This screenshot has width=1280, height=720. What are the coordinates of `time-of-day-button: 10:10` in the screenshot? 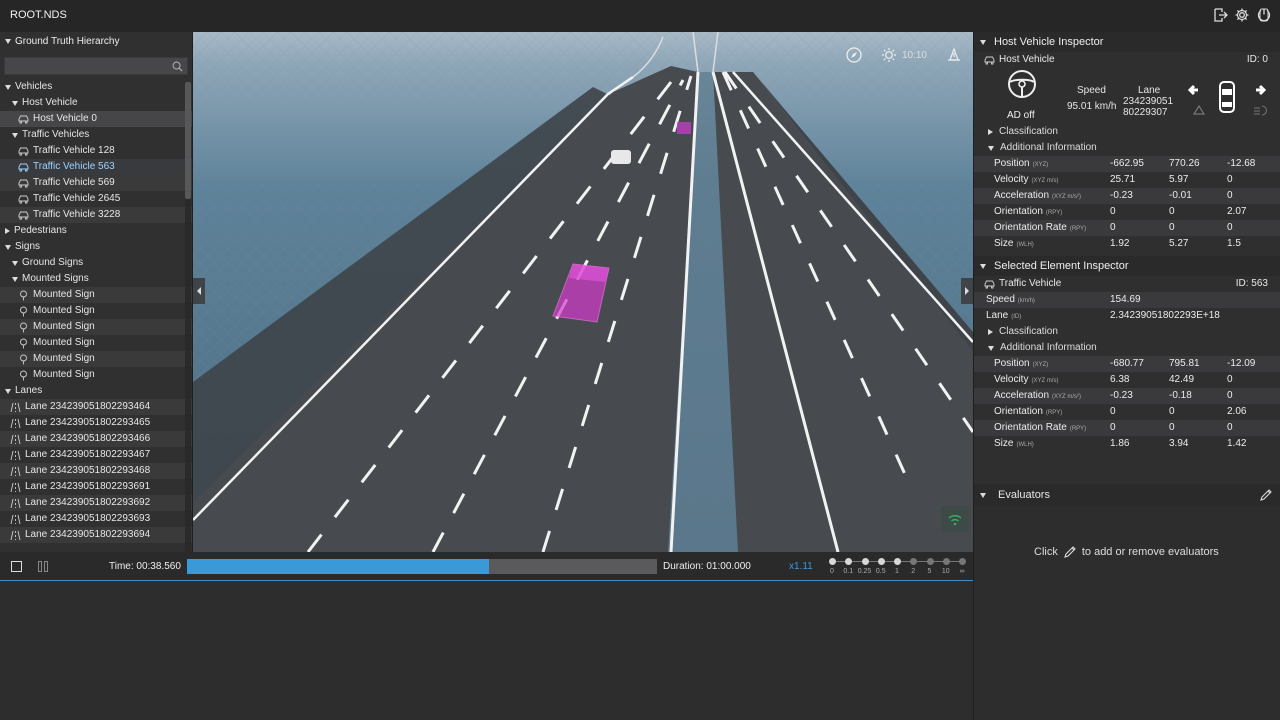 It's located at (904, 55).